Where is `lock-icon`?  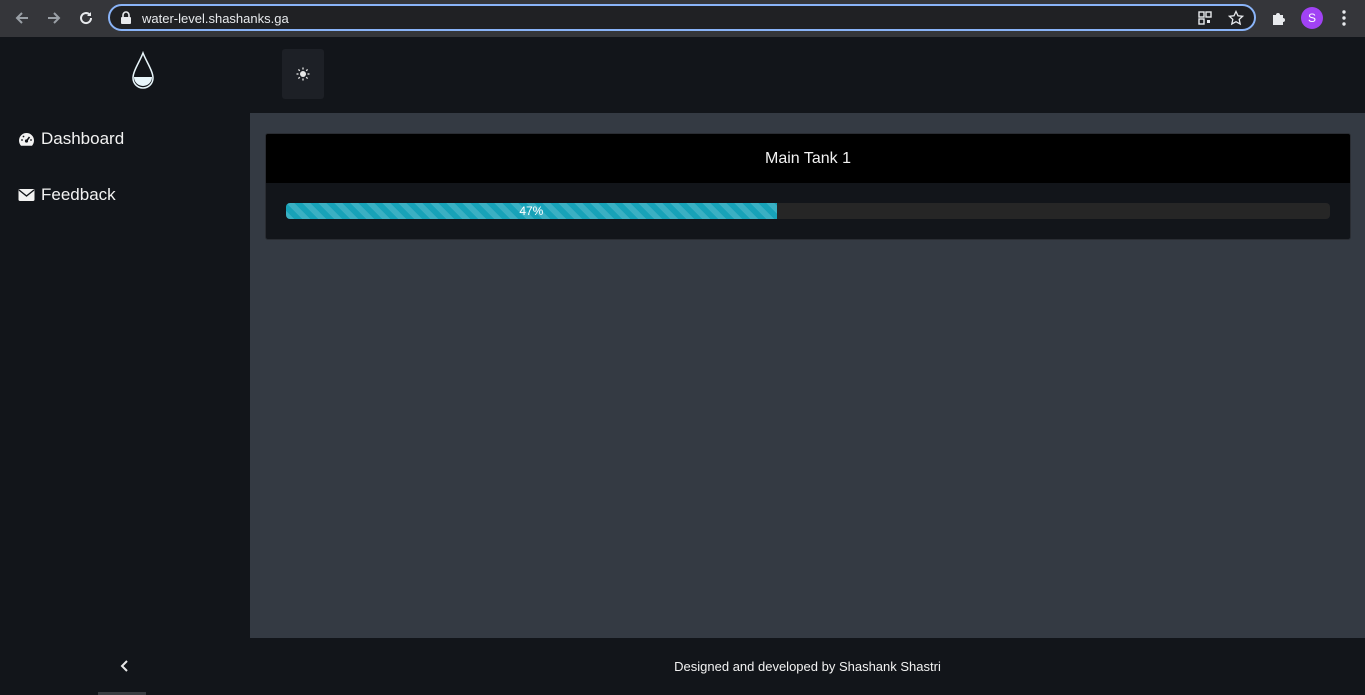
lock-icon is located at coordinates (126, 17).